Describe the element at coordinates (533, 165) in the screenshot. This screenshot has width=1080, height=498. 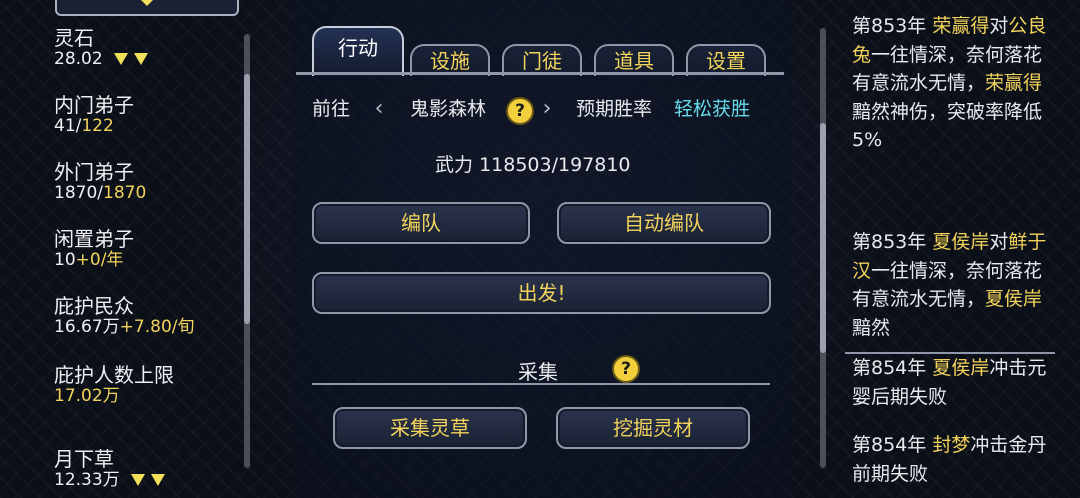
I see `force-stat: 武力 118503/197810` at that location.